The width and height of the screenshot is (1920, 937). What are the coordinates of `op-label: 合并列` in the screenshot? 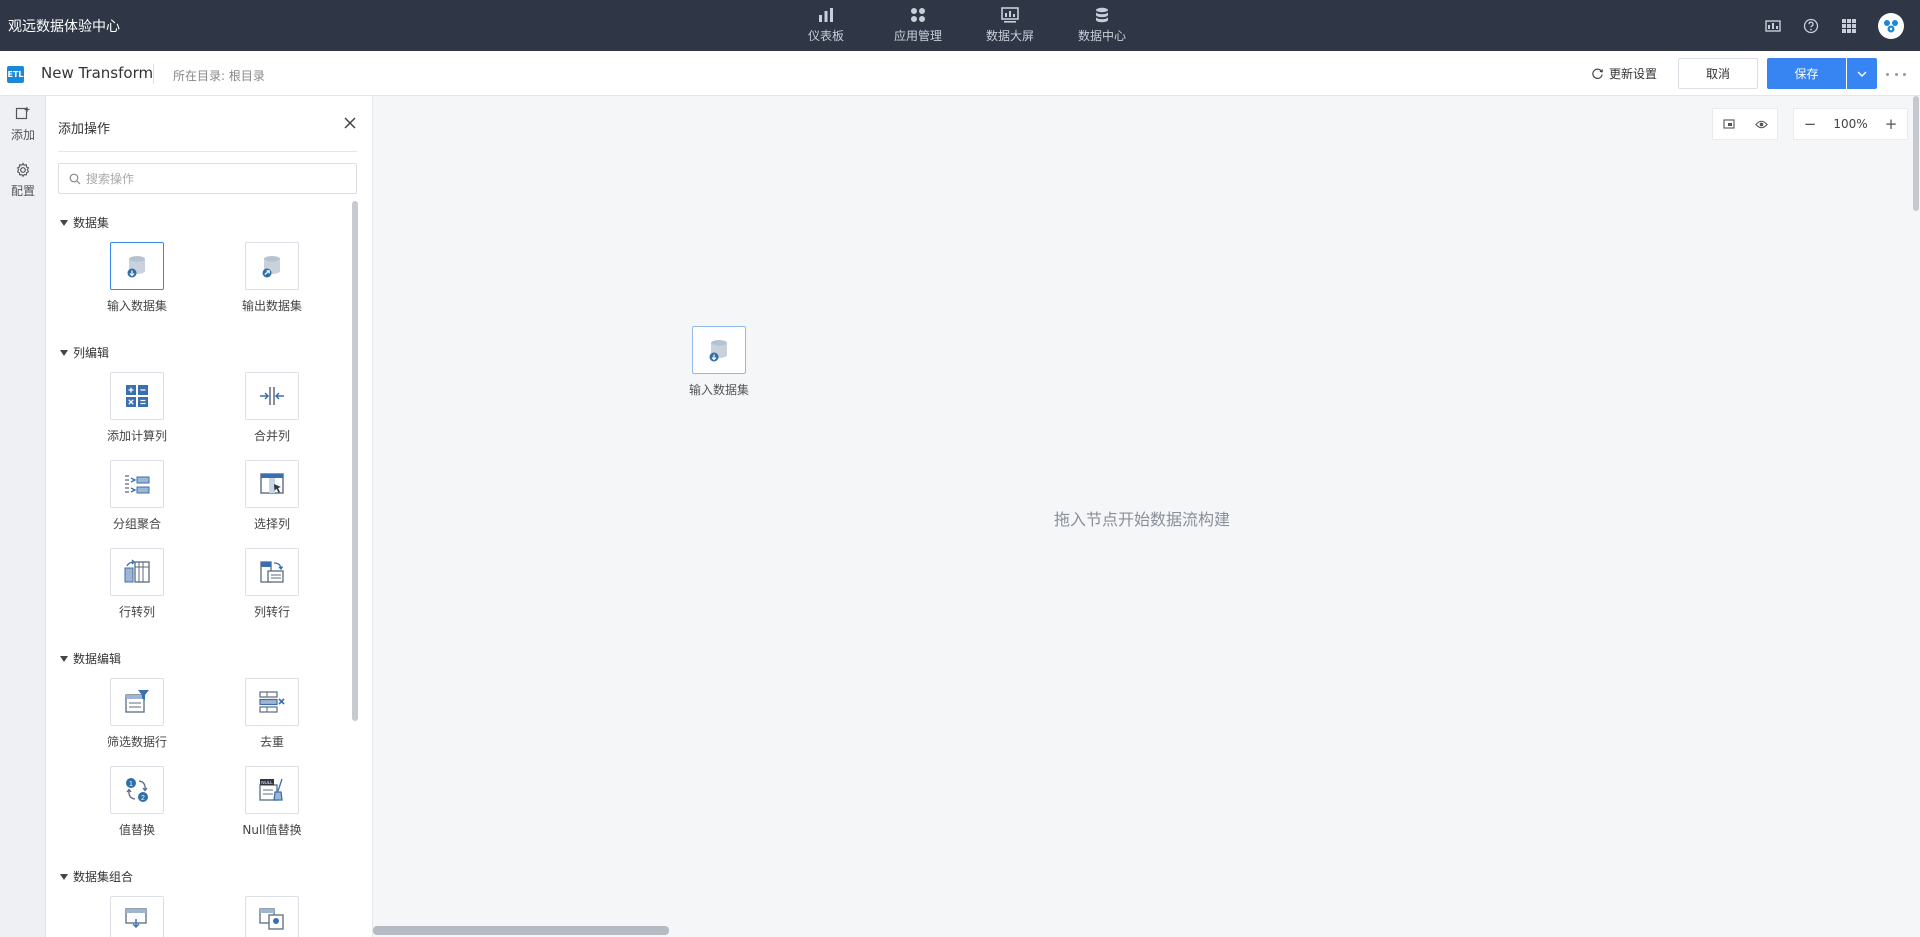 It's located at (271, 436).